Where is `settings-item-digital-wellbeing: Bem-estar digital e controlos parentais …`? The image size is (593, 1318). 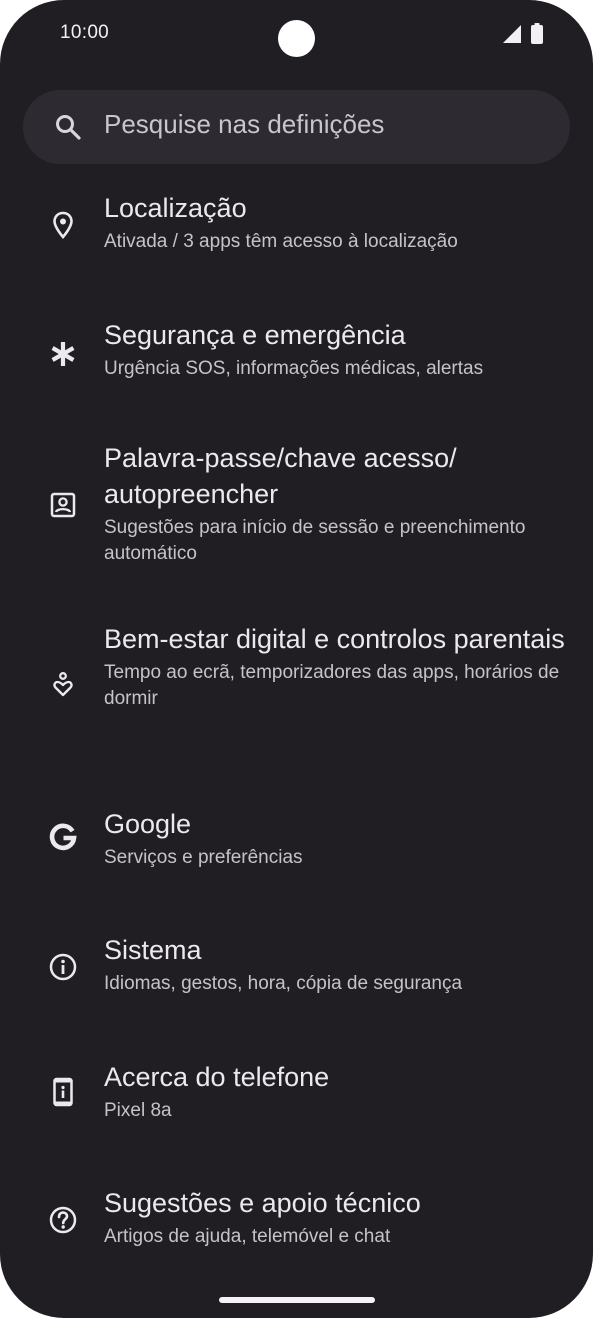 settings-item-digital-wellbeing: Bem-estar digital e controlos parentais … is located at coordinates (296, 691).